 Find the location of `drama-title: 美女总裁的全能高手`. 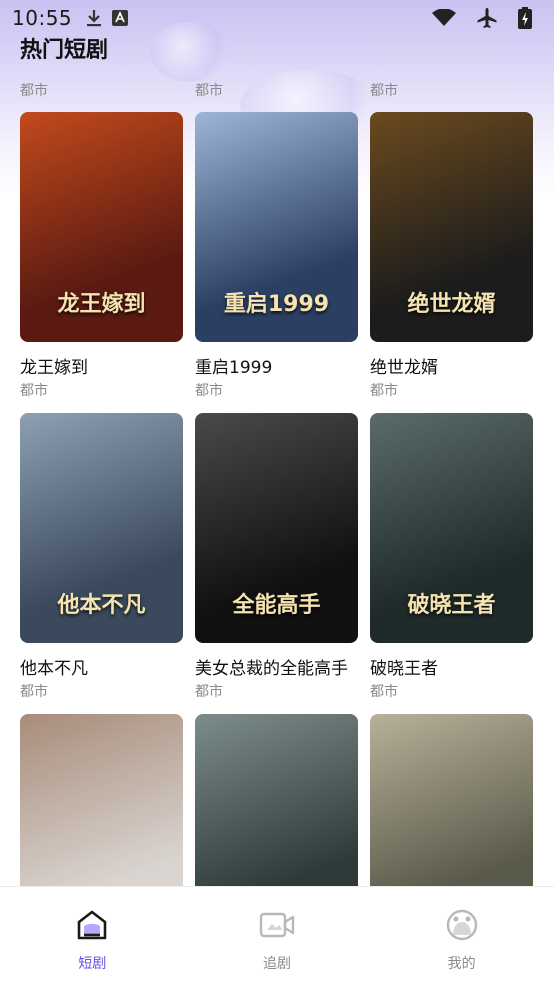

drama-title: 美女总裁的全能高手 is located at coordinates (276, 665).